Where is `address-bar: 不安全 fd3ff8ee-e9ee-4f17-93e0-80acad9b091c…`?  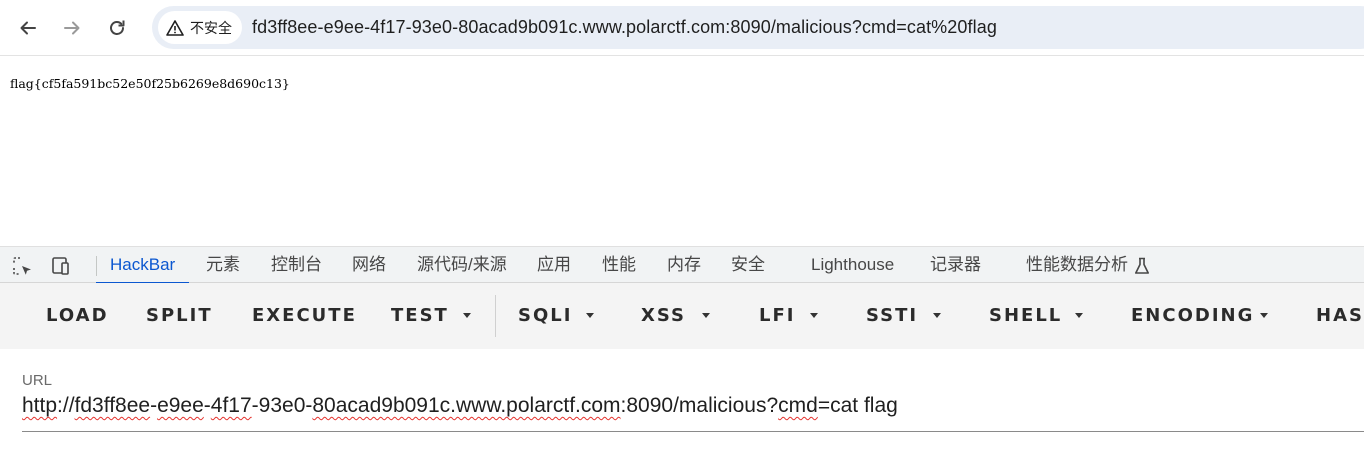
address-bar: 不安全 fd3ff8ee-e9ee-4f17-93e0-80acad9b091c… is located at coordinates (758, 27).